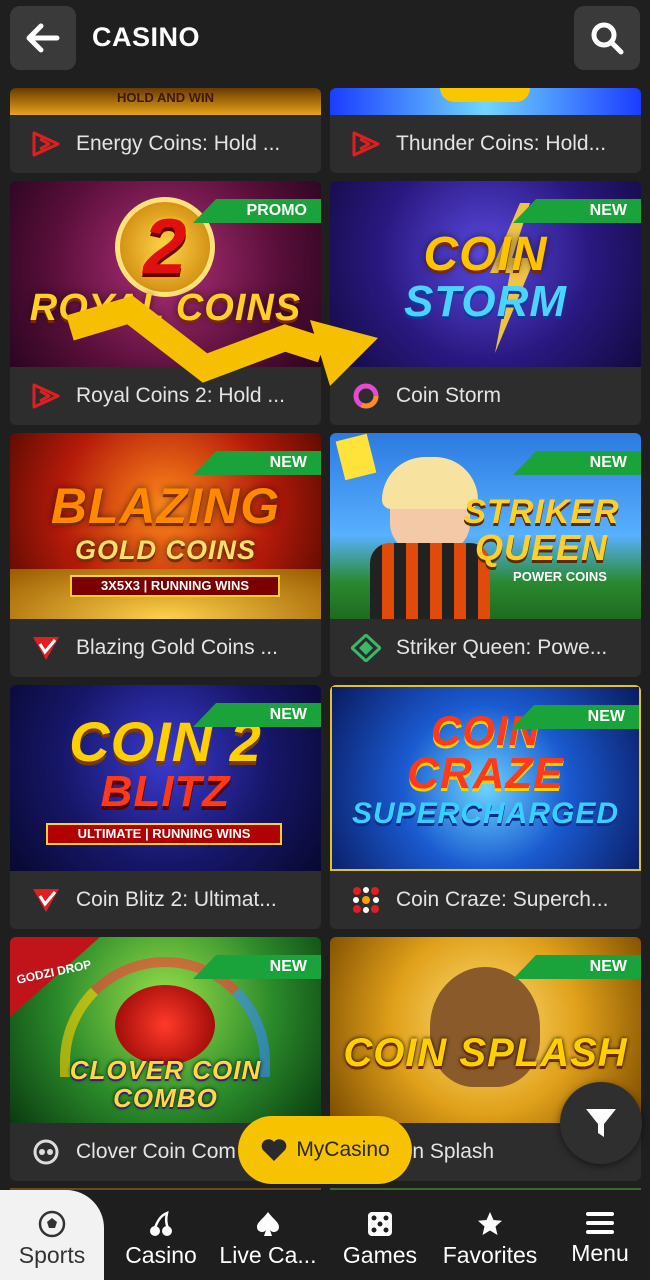 This screenshot has height=1280, width=650. Describe the element at coordinates (165, 506) in the screenshot. I see `game-art-title: BLAZING` at that location.